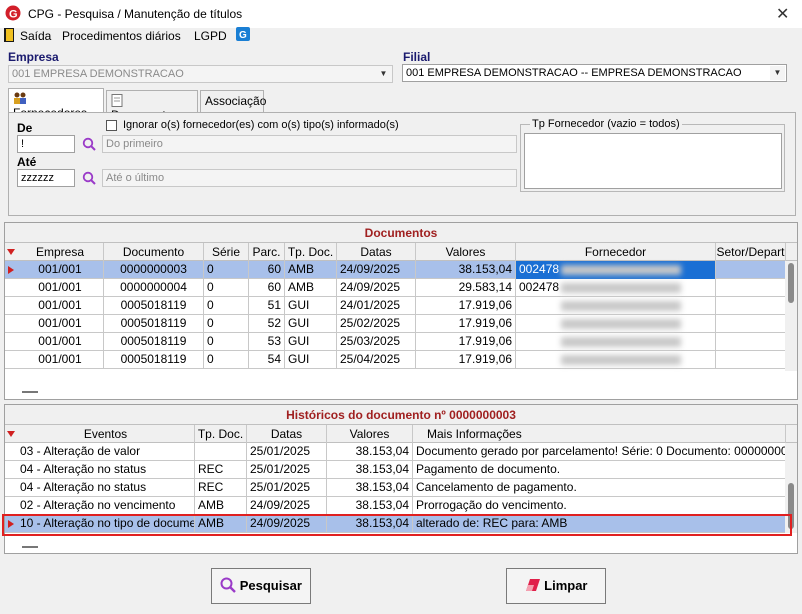  I want to click on table-cell: GUI, so click(311, 306).